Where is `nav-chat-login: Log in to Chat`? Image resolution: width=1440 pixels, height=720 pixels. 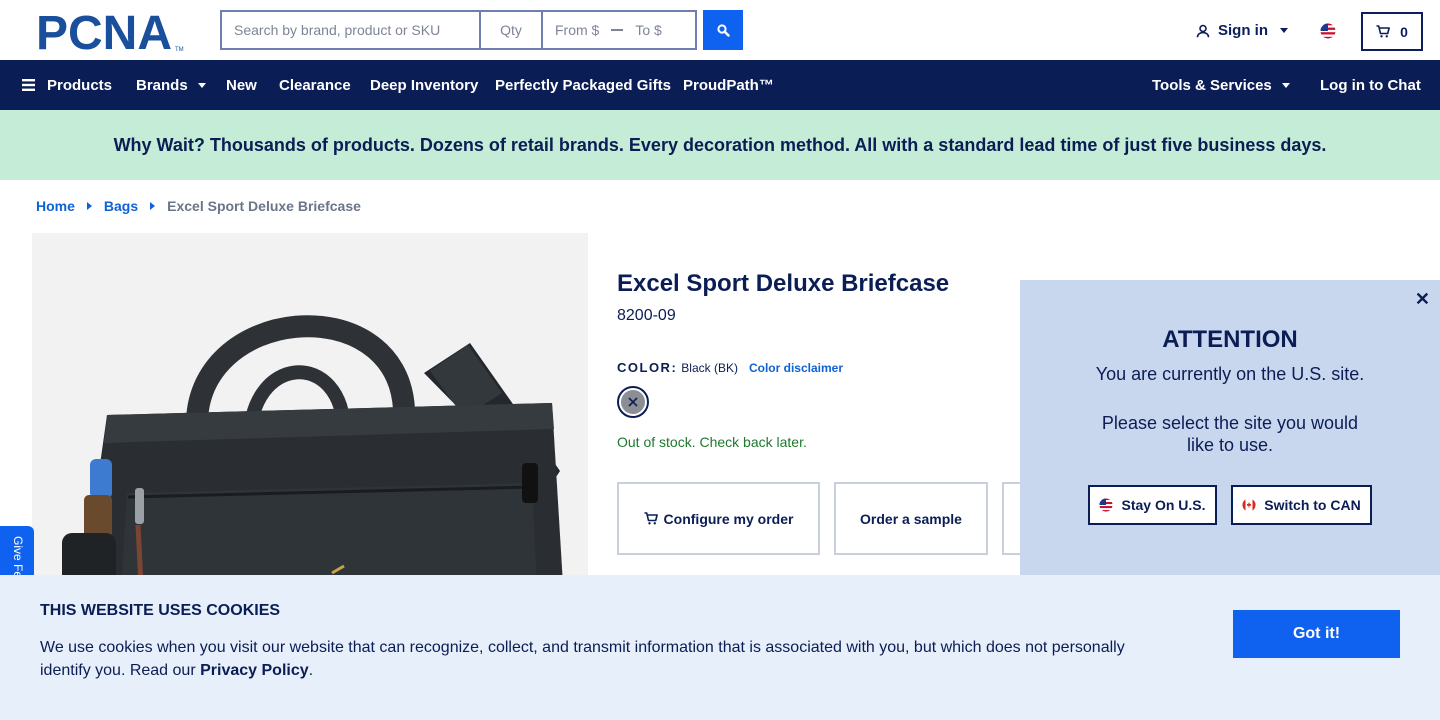
nav-chat-login: Log in to Chat is located at coordinates (1370, 85).